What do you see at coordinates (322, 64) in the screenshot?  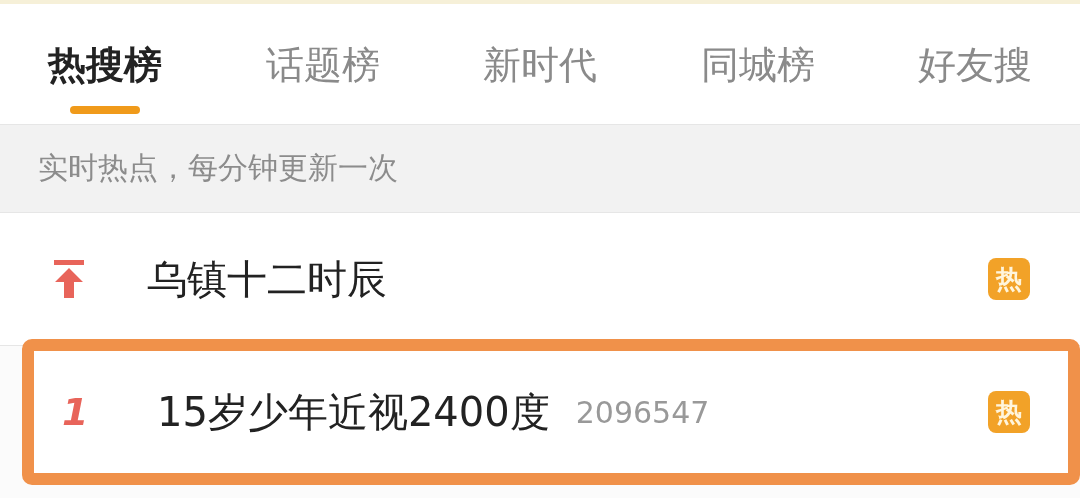 I see `tab: 话题榜` at bounding box center [322, 64].